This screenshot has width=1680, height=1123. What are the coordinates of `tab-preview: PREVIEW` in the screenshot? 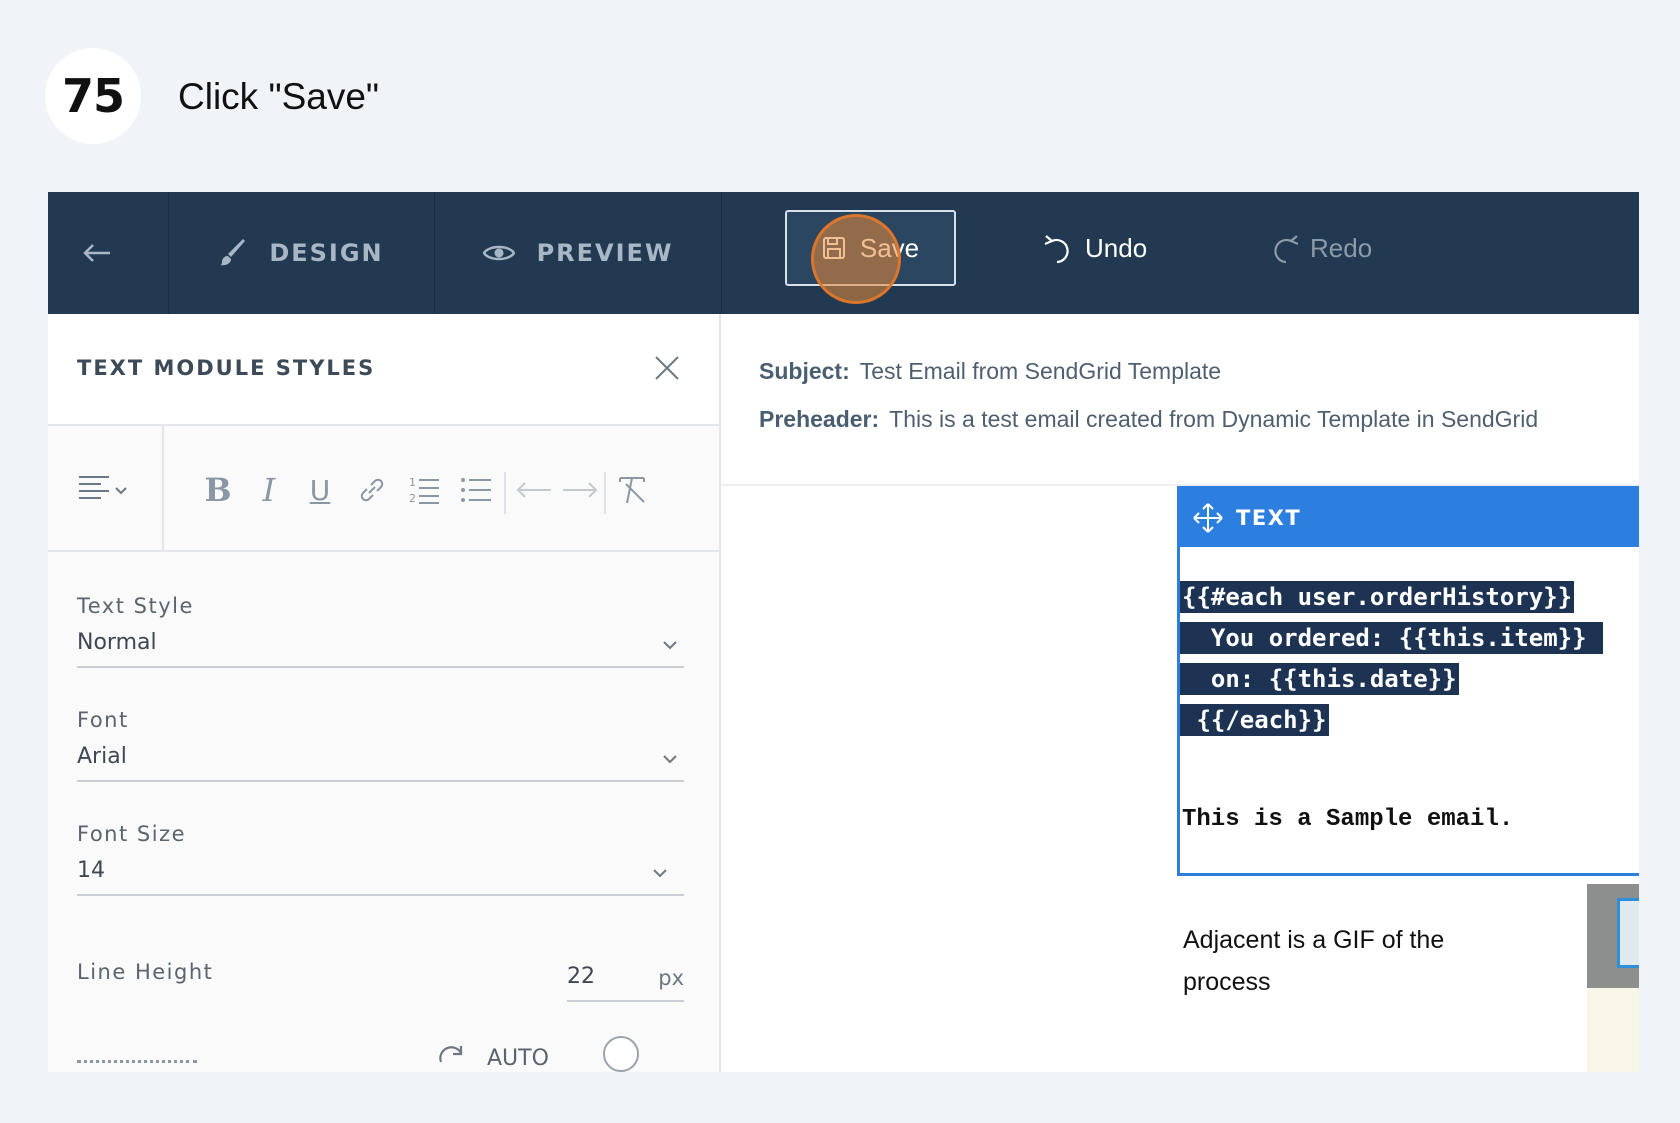 It's located at (578, 253).